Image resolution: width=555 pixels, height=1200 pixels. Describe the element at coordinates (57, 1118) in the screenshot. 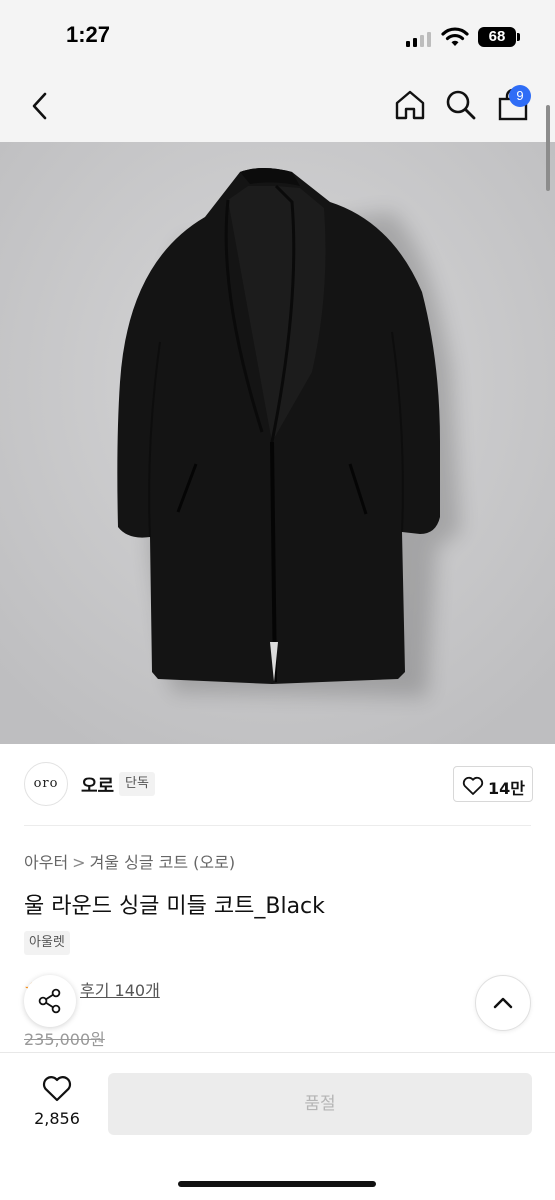

I see `wishlist-count: 2,856` at that location.